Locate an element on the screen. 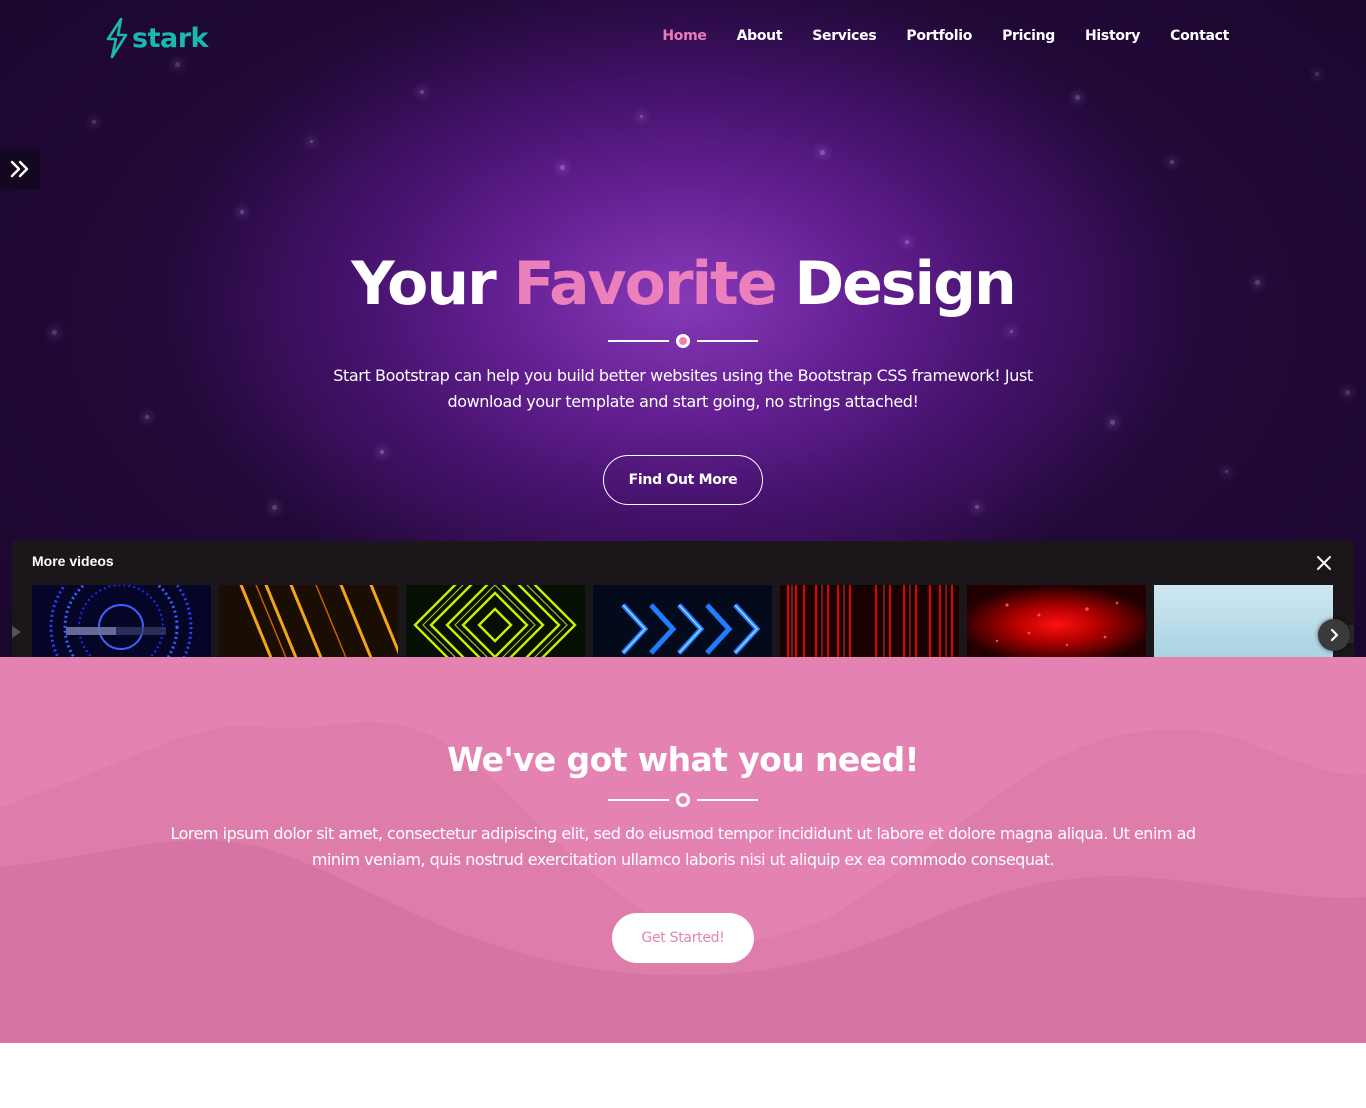 The width and height of the screenshot is (1366, 1108). more-videos-panel: More videos is located at coordinates (683, 599).